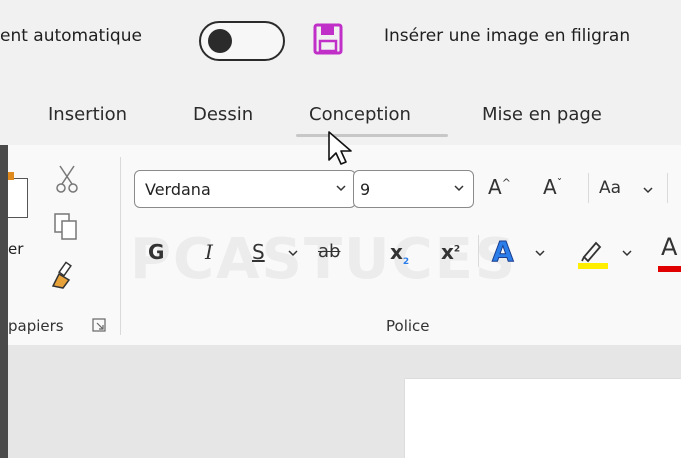 The image size is (681, 458). Describe the element at coordinates (18, 198) in the screenshot. I see `paste-icon` at that location.